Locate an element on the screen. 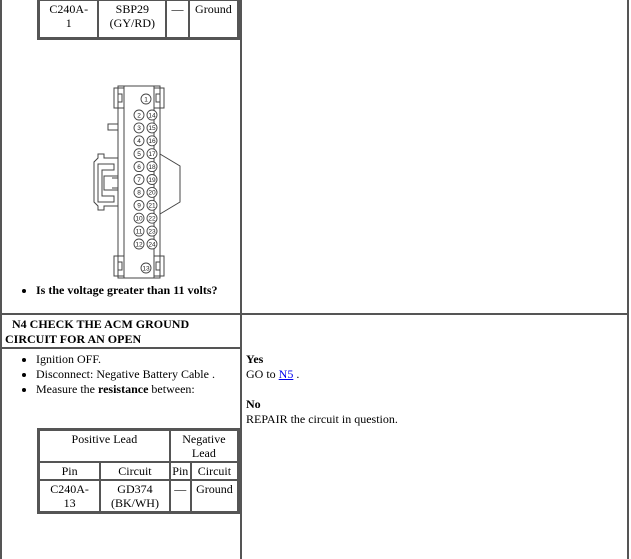 The height and width of the screenshot is (559, 631). column-divider is located at coordinates (241, 279).